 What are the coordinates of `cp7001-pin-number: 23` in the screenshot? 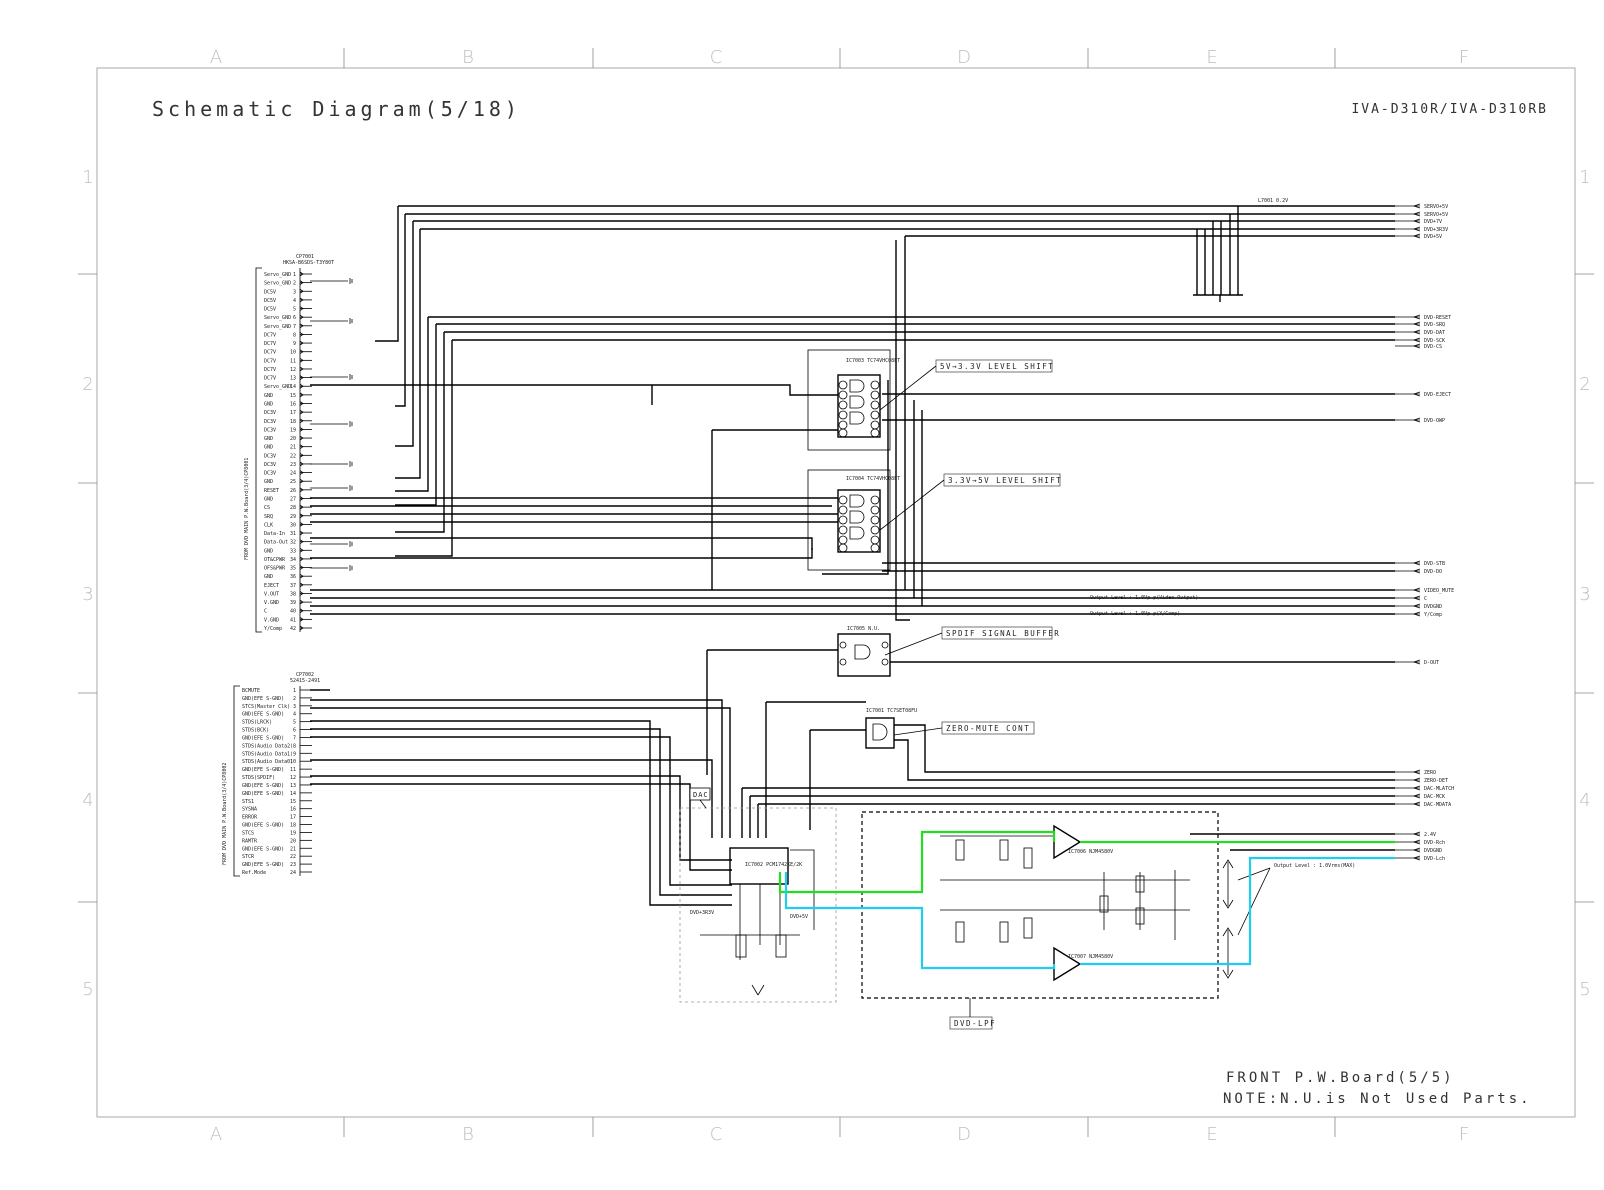 It's located at (293, 465).